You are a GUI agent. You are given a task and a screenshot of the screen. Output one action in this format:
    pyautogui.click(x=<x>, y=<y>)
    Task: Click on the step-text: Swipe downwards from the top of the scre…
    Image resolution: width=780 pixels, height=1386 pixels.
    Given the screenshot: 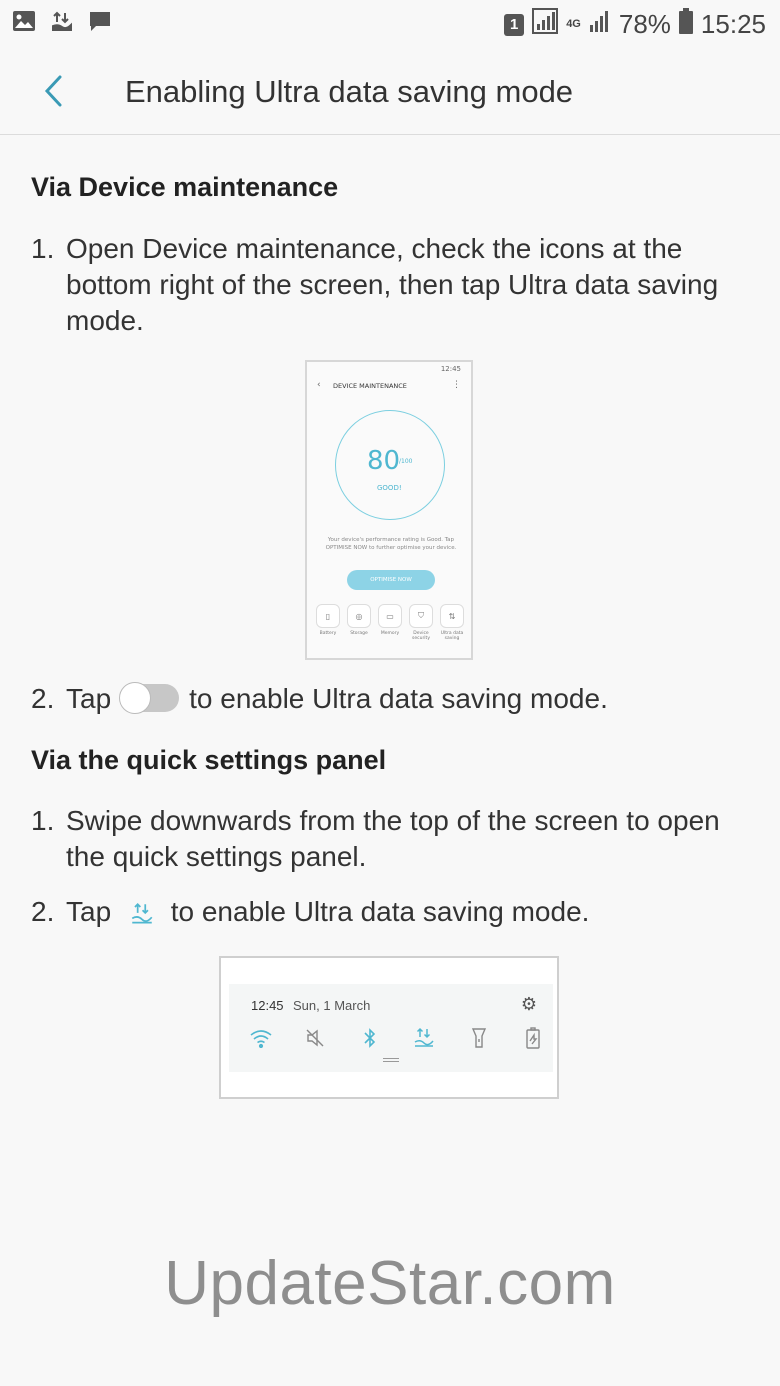 What is the action you would take?
    pyautogui.click(x=393, y=838)
    